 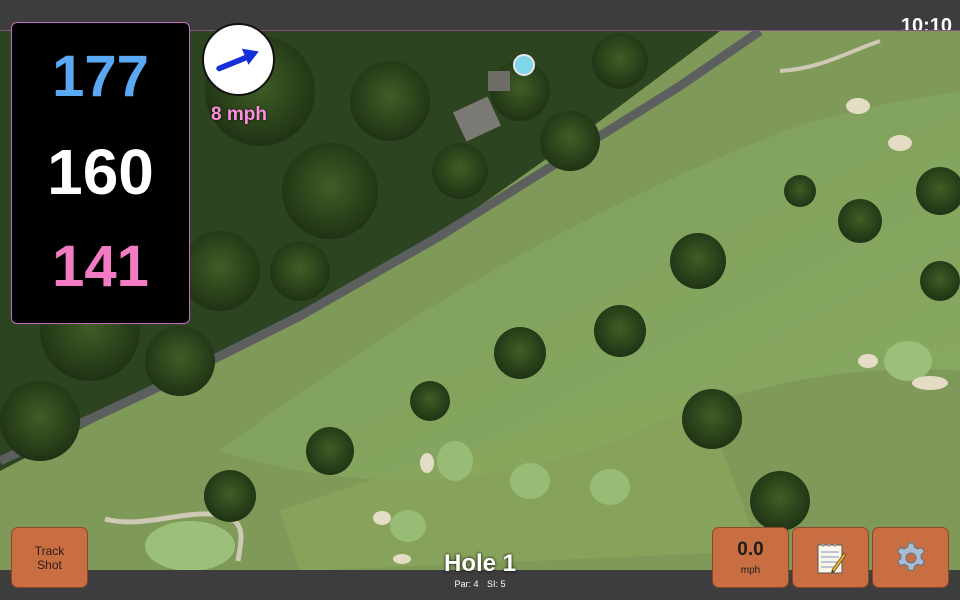 I want to click on hole-info: Hole 1 Par: 4 SI: 5, so click(x=480, y=569).